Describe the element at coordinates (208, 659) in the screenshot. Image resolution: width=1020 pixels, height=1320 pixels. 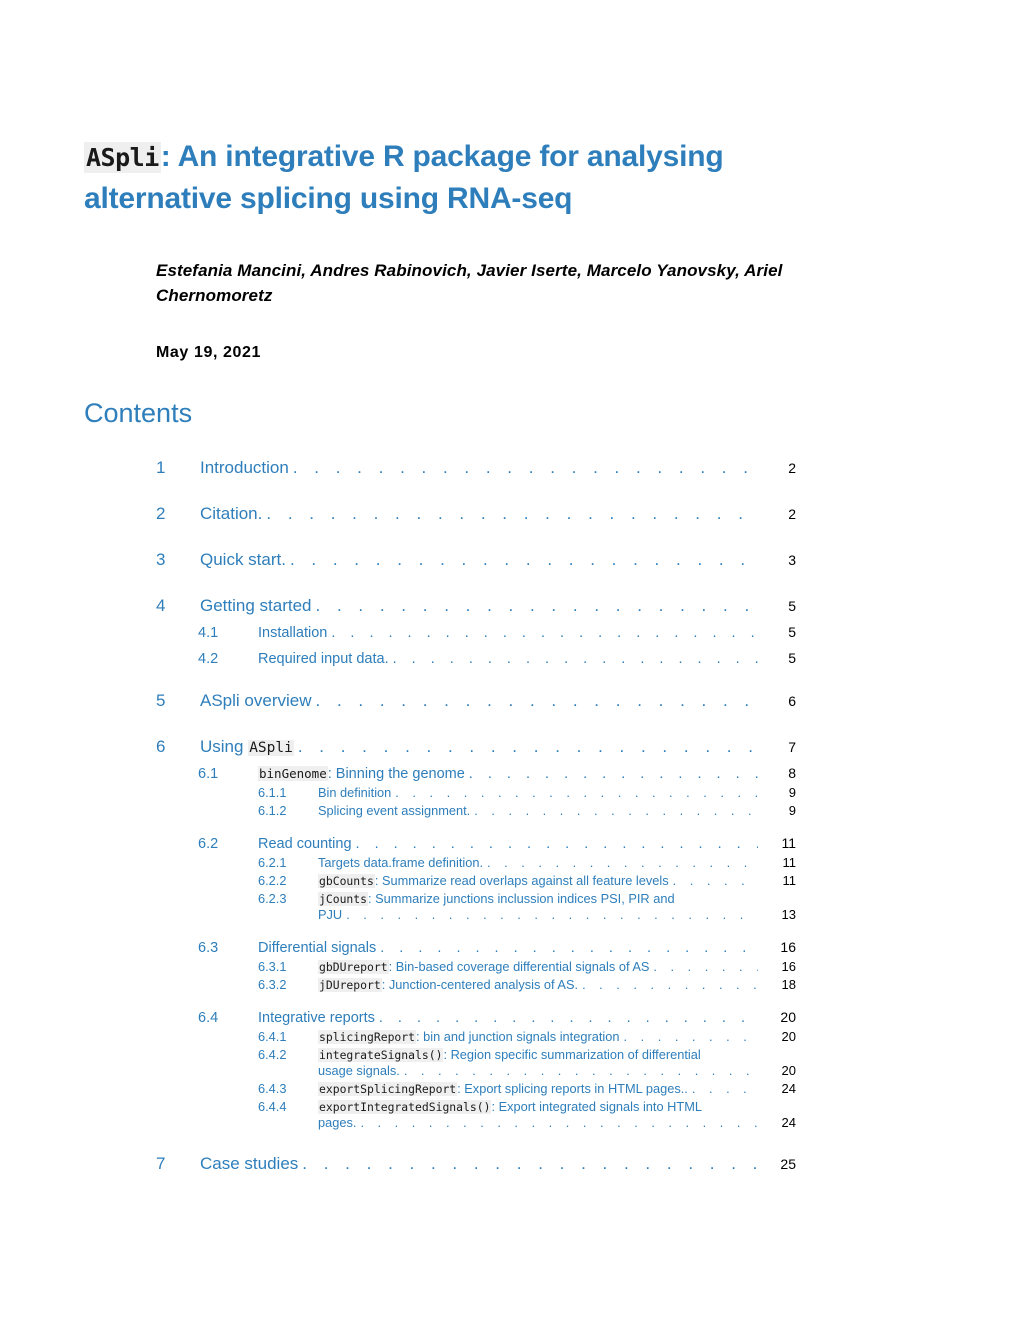
I see `toc-number: 4.2` at that location.